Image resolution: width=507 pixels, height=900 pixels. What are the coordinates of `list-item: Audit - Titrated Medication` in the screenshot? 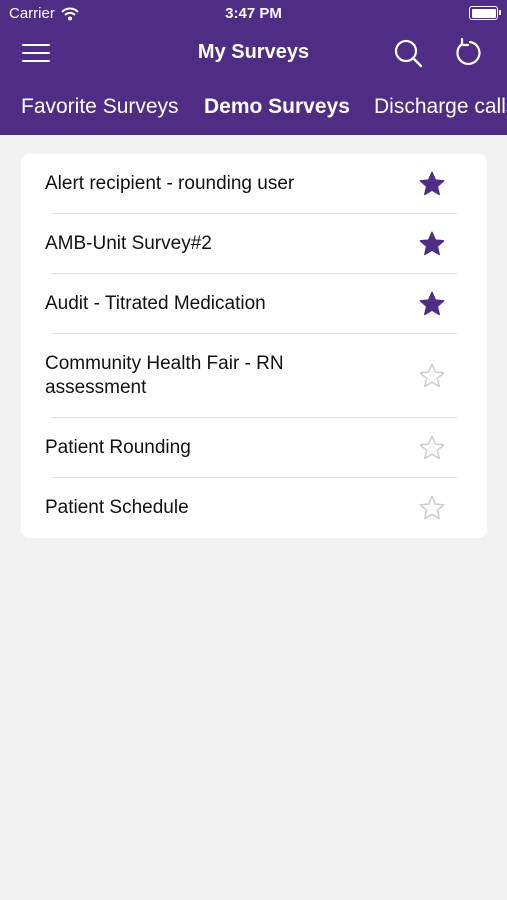 It's located at (254, 304).